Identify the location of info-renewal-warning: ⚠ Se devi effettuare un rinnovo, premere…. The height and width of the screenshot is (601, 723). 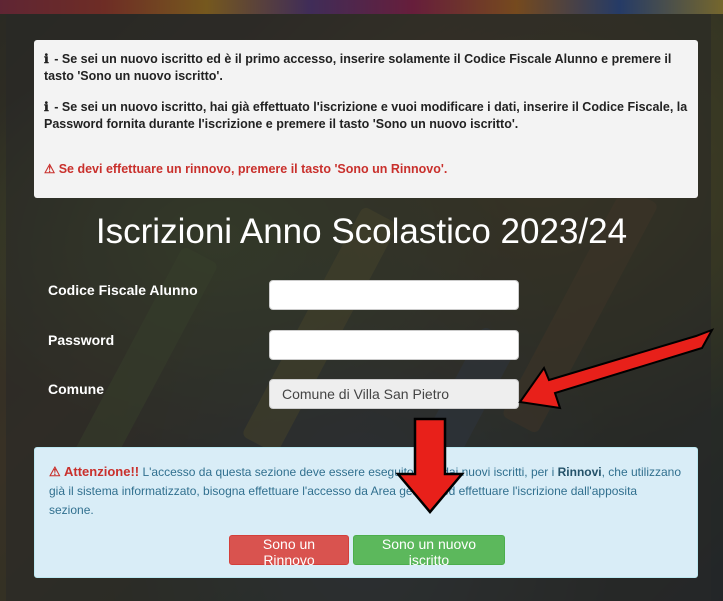
(246, 169).